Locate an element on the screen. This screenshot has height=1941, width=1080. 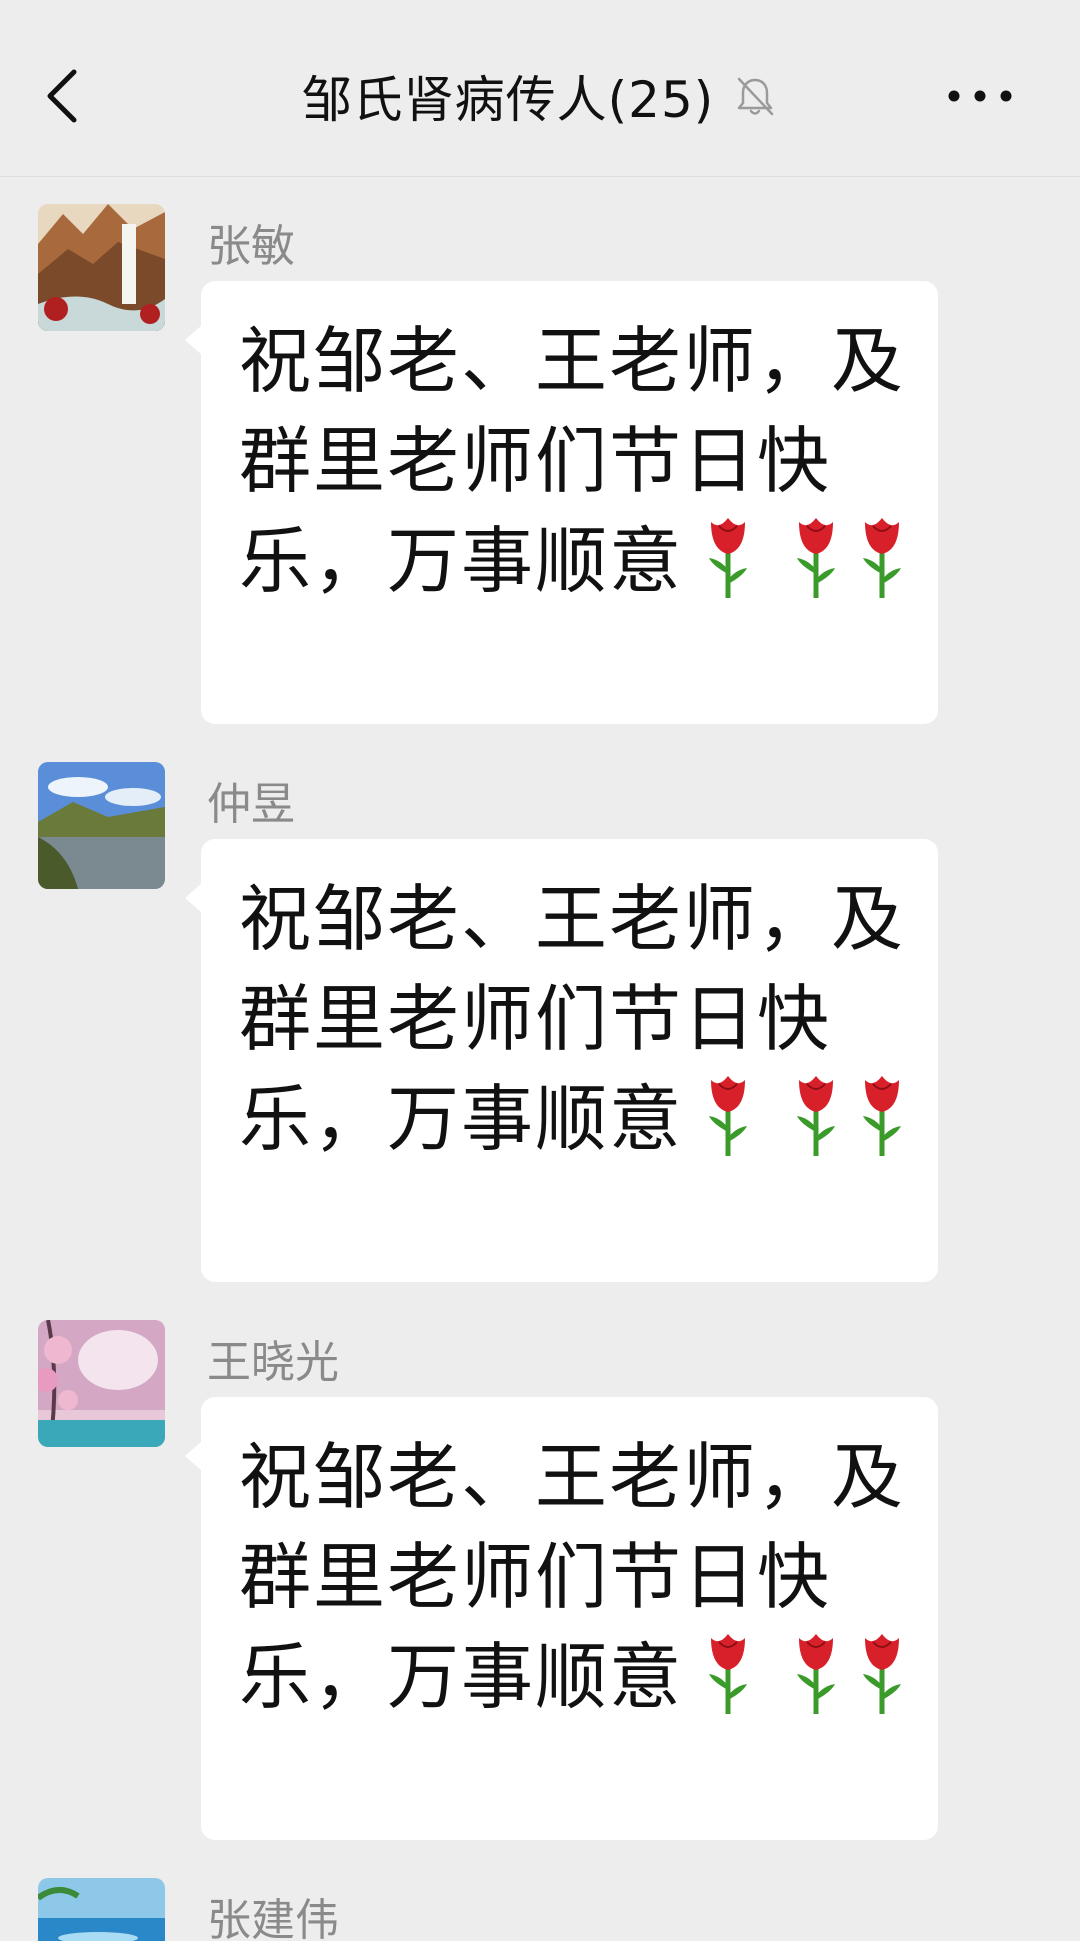
sender-name: 张敏 is located at coordinates (251, 246).